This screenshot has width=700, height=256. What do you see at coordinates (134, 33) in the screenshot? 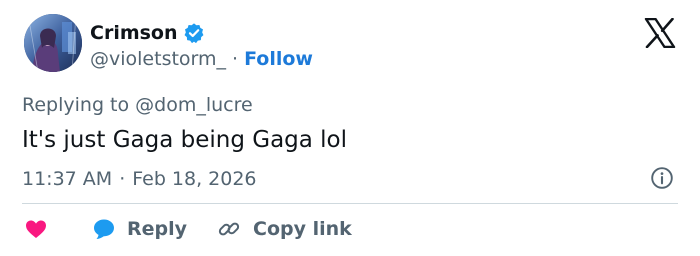
I see `author-display-name: Crimson` at bounding box center [134, 33].